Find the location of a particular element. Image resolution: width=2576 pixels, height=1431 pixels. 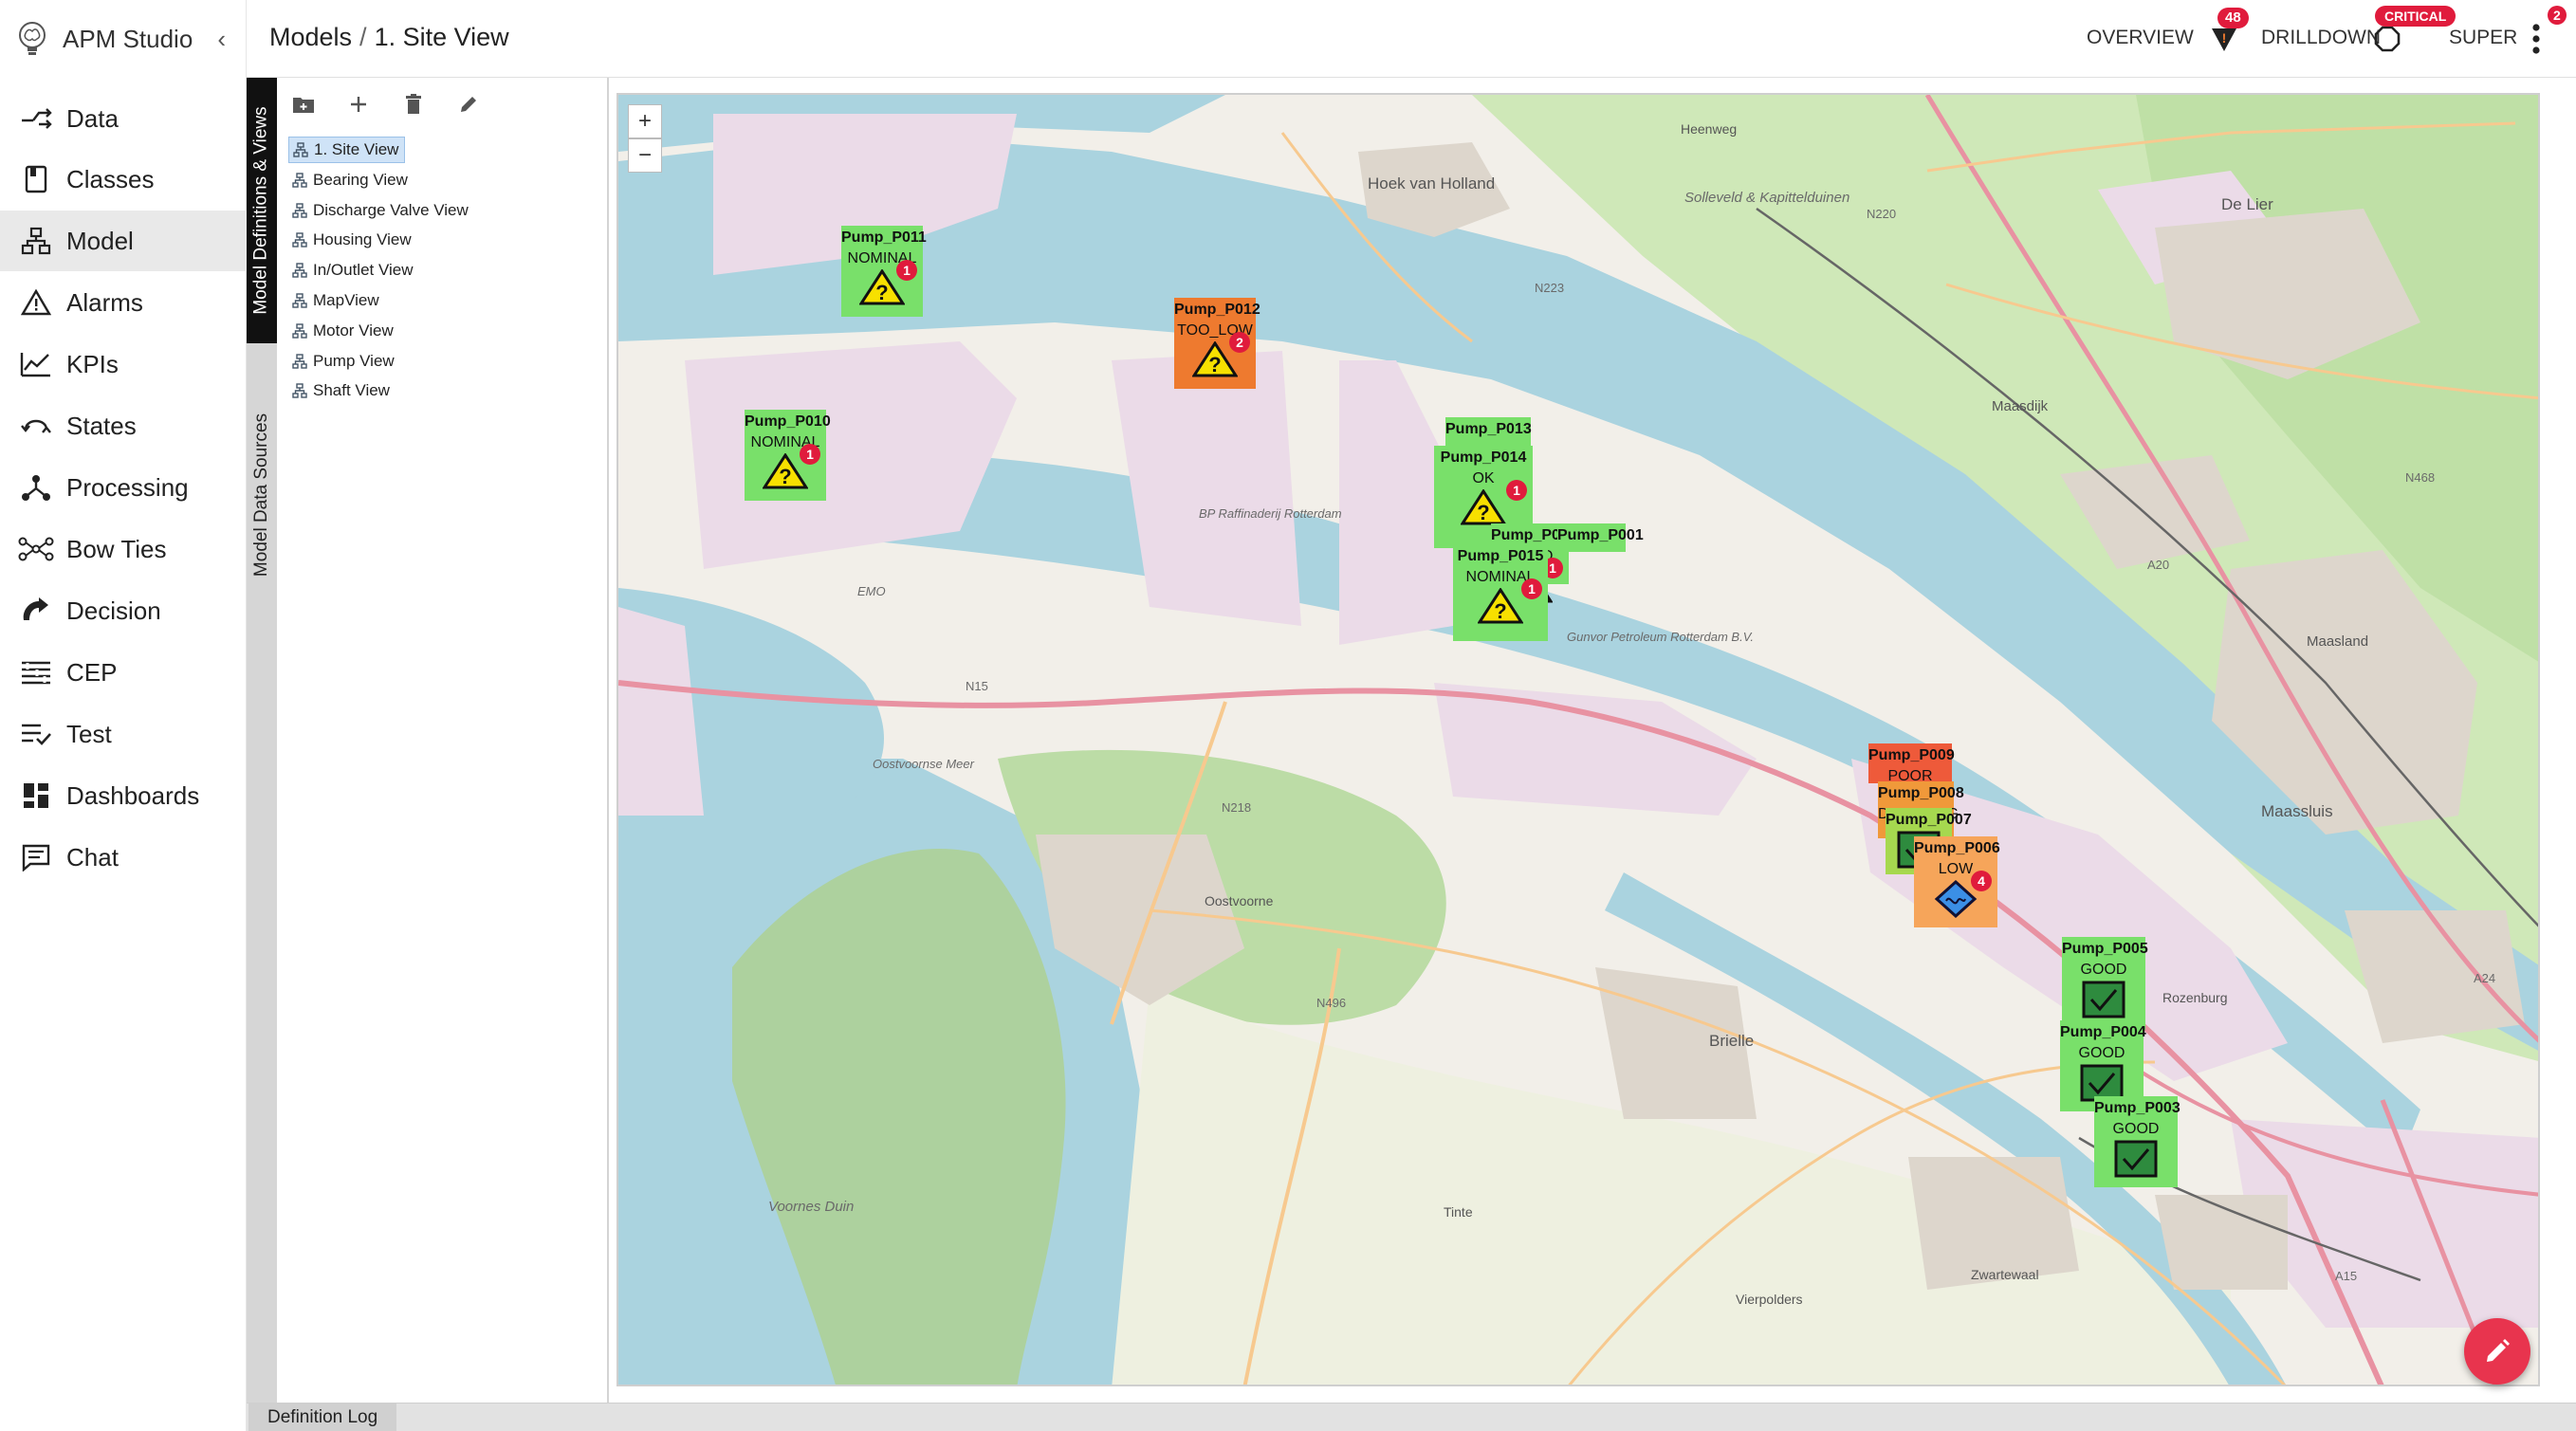

pencil-icon is located at coordinates (468, 104).